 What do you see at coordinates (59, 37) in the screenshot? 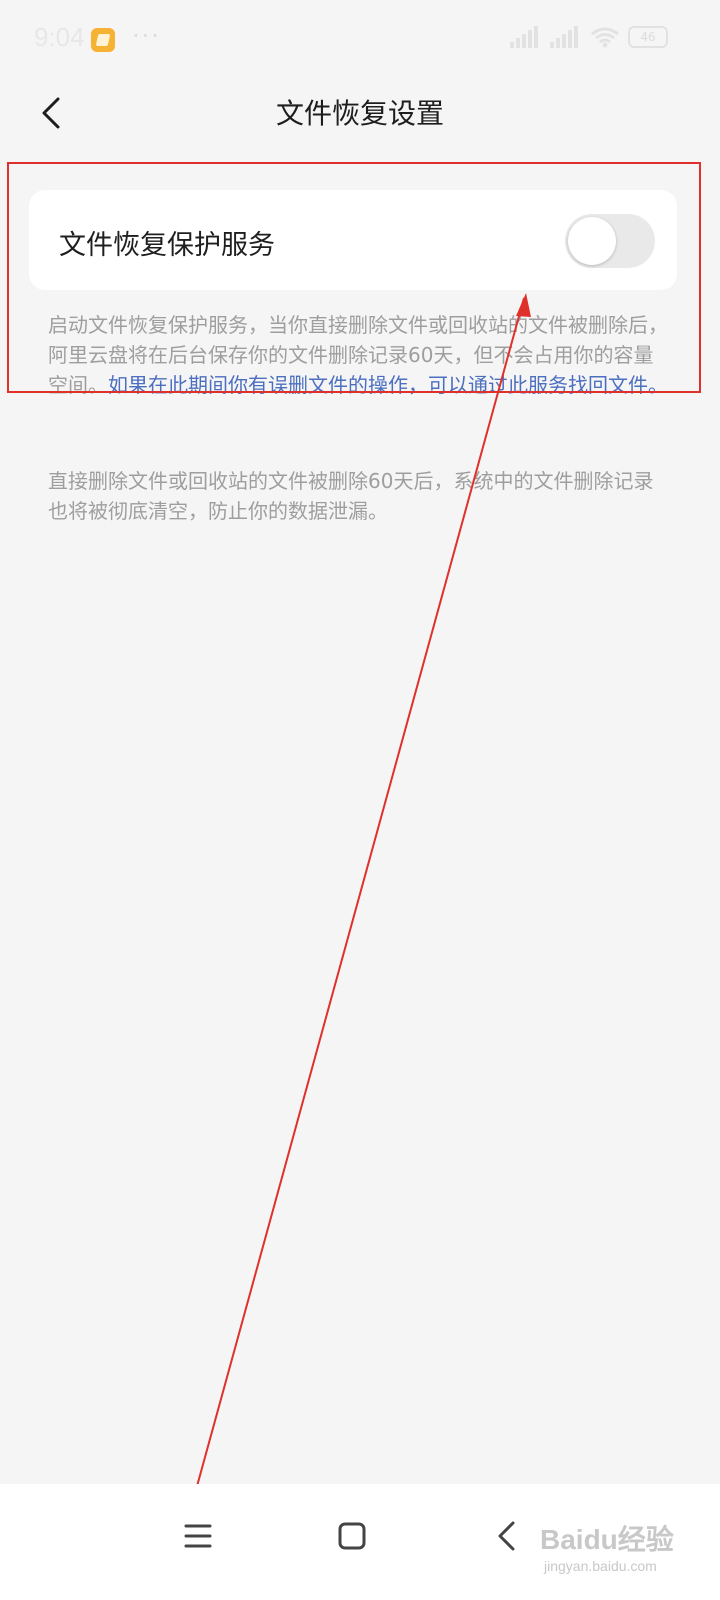
I see `status-time: 9:04` at bounding box center [59, 37].